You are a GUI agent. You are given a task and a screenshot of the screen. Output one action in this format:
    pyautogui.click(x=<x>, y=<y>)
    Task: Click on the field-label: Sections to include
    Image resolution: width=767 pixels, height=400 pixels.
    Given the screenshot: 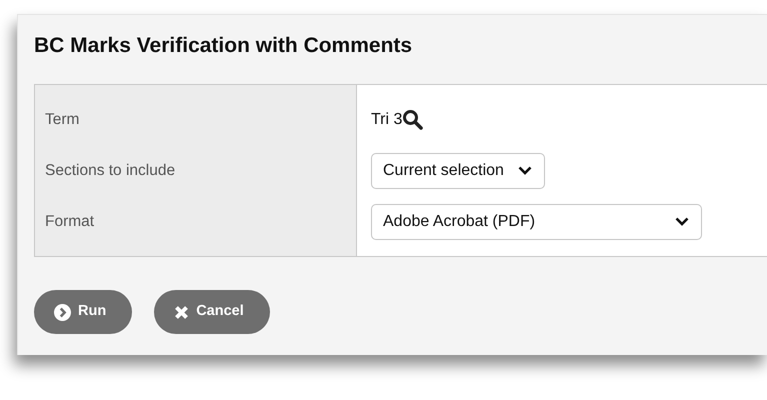 What is the action you would take?
    pyautogui.click(x=110, y=170)
    